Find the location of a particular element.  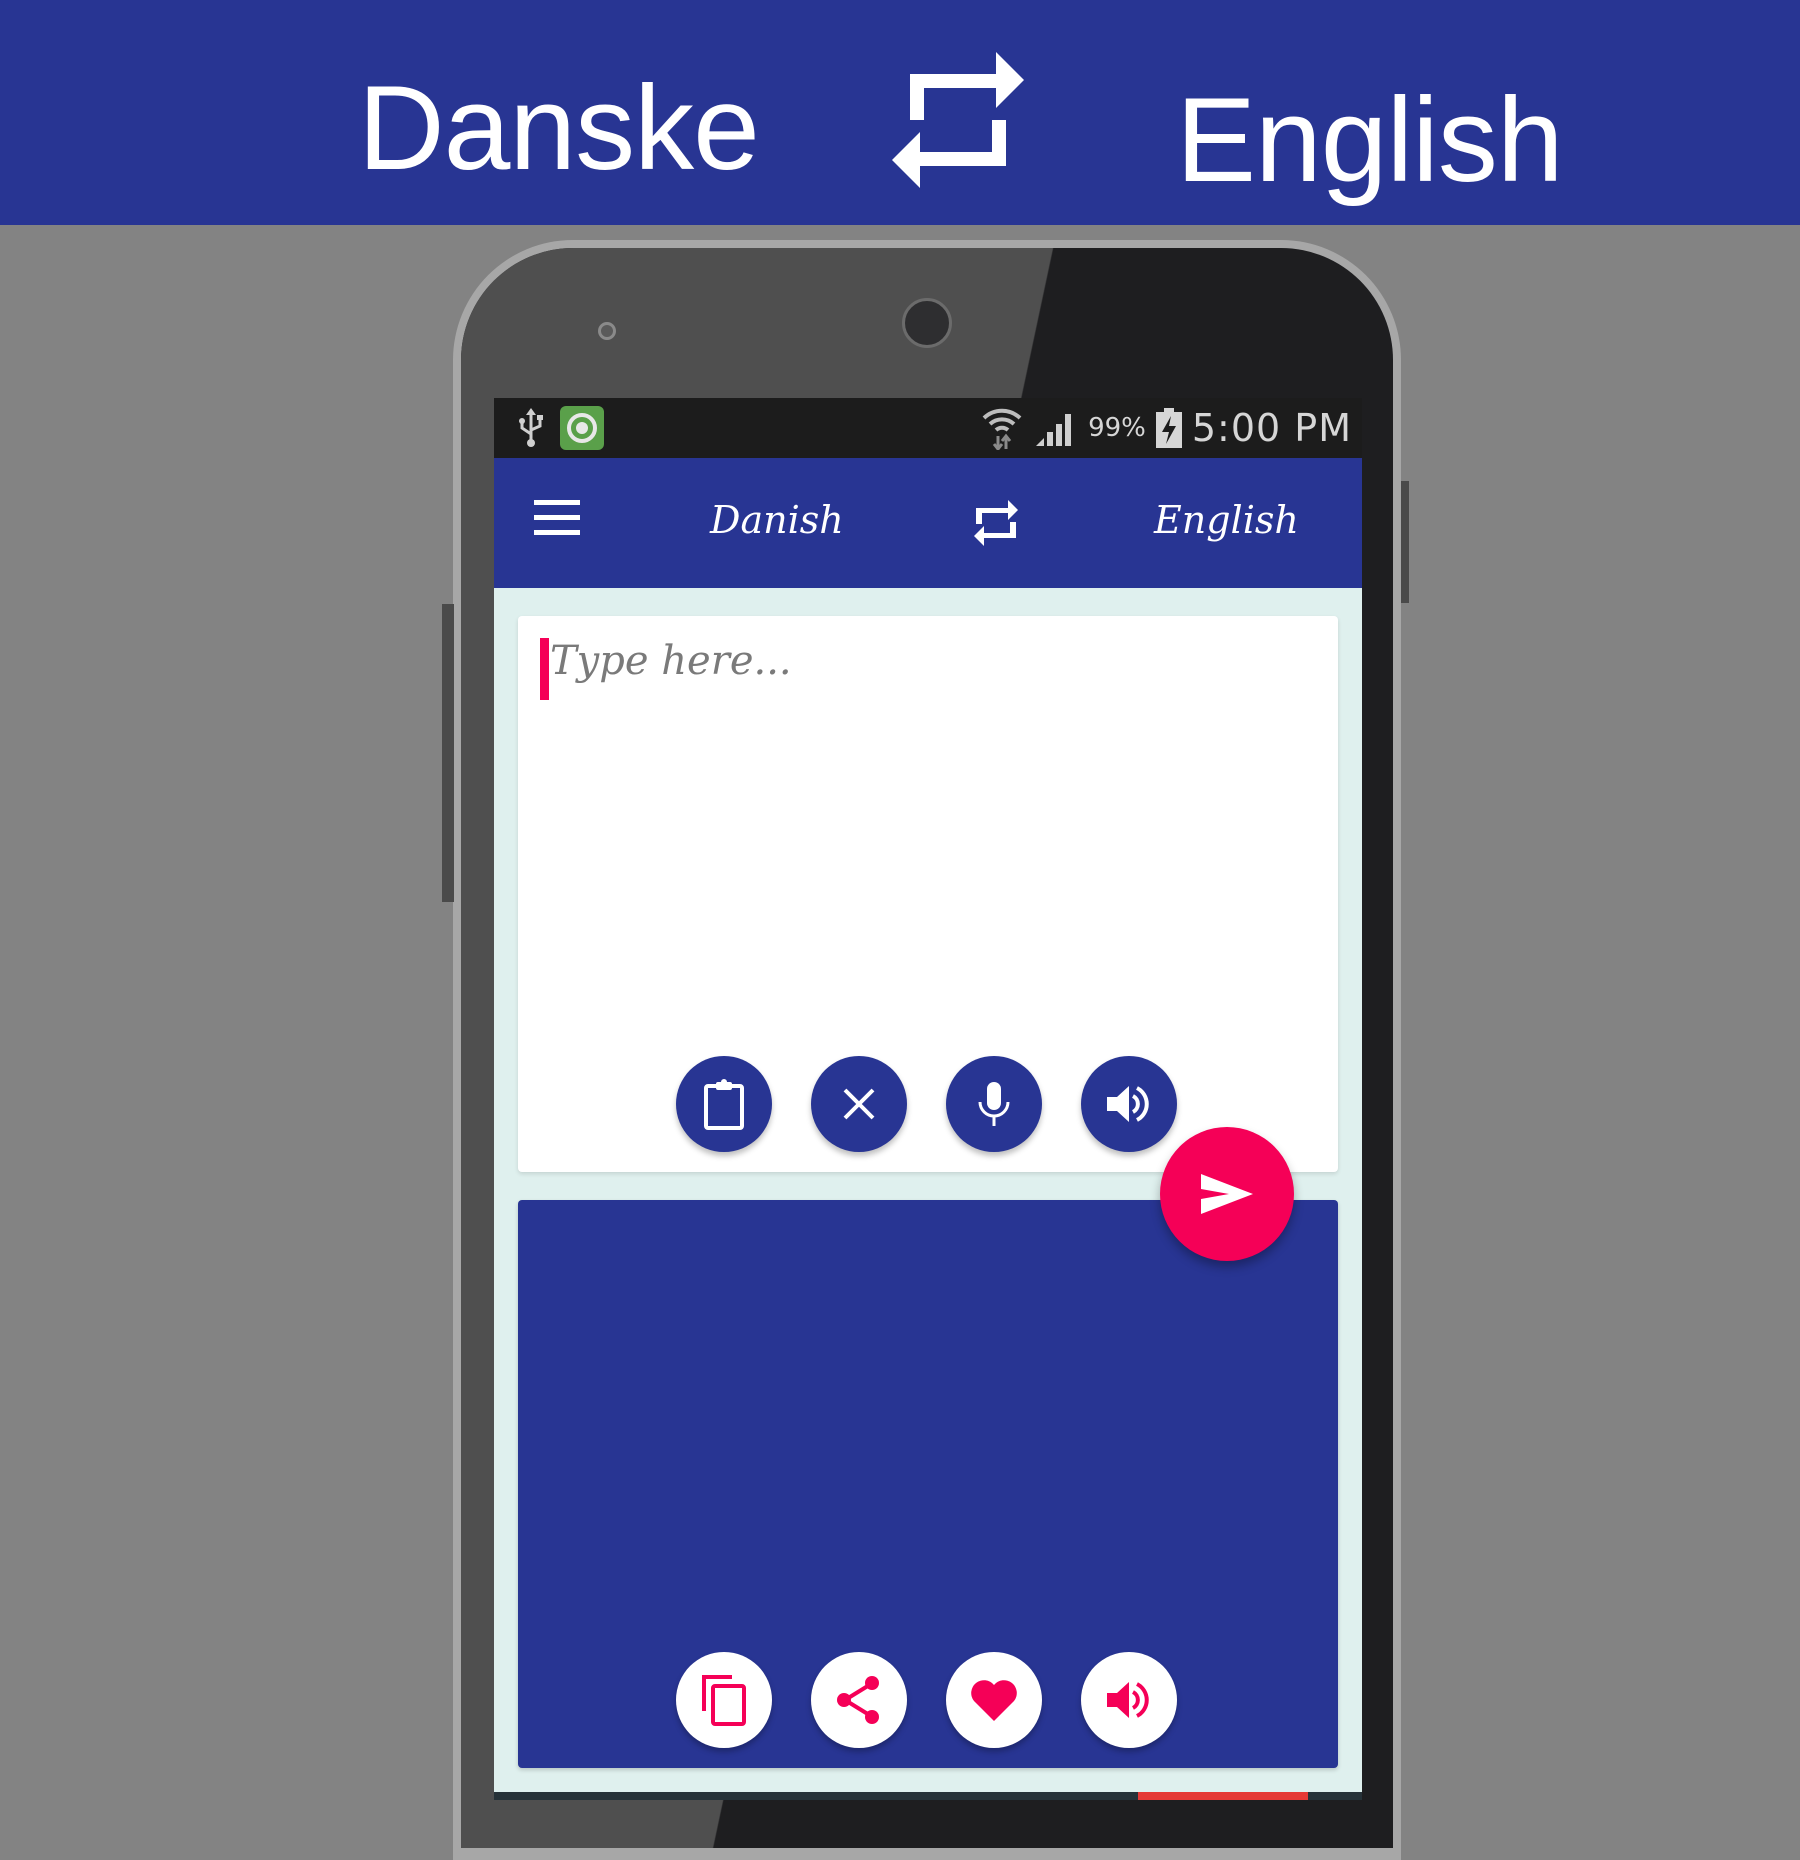

status-right-icons: 99% 5:00 PM is located at coordinates (1166, 428).